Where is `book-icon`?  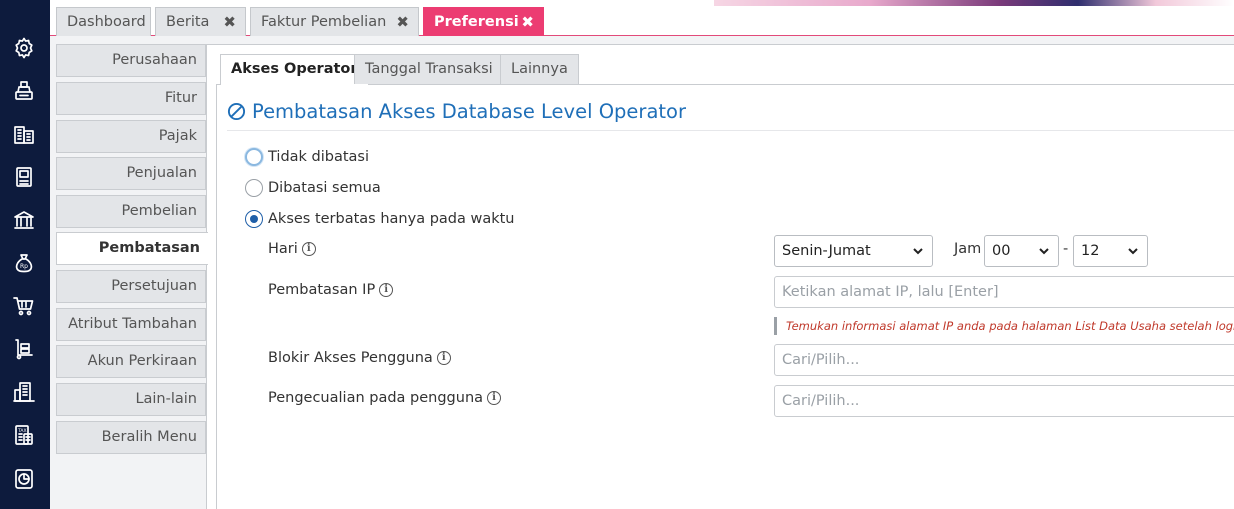 book-icon is located at coordinates (24, 177).